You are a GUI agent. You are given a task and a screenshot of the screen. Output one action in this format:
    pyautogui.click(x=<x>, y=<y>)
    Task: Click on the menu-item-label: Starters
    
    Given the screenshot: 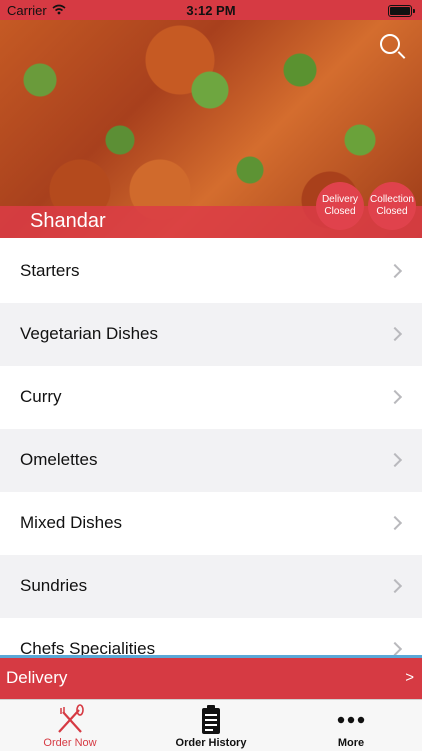 What is the action you would take?
    pyautogui.click(x=50, y=270)
    